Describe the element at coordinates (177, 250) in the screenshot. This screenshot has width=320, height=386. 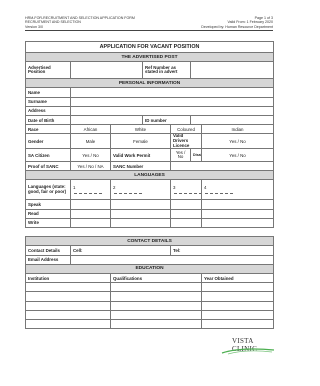
I see `tel-label: Tel:` at that location.